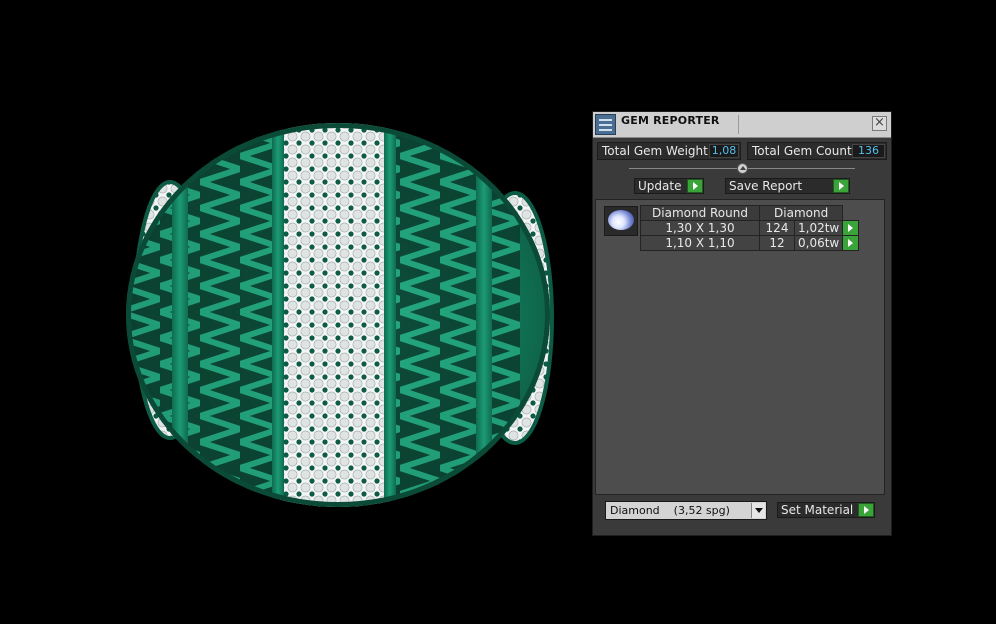  What do you see at coordinates (818, 243) in the screenshot?
I see `gem-weight-cell: 0,06tw` at bounding box center [818, 243].